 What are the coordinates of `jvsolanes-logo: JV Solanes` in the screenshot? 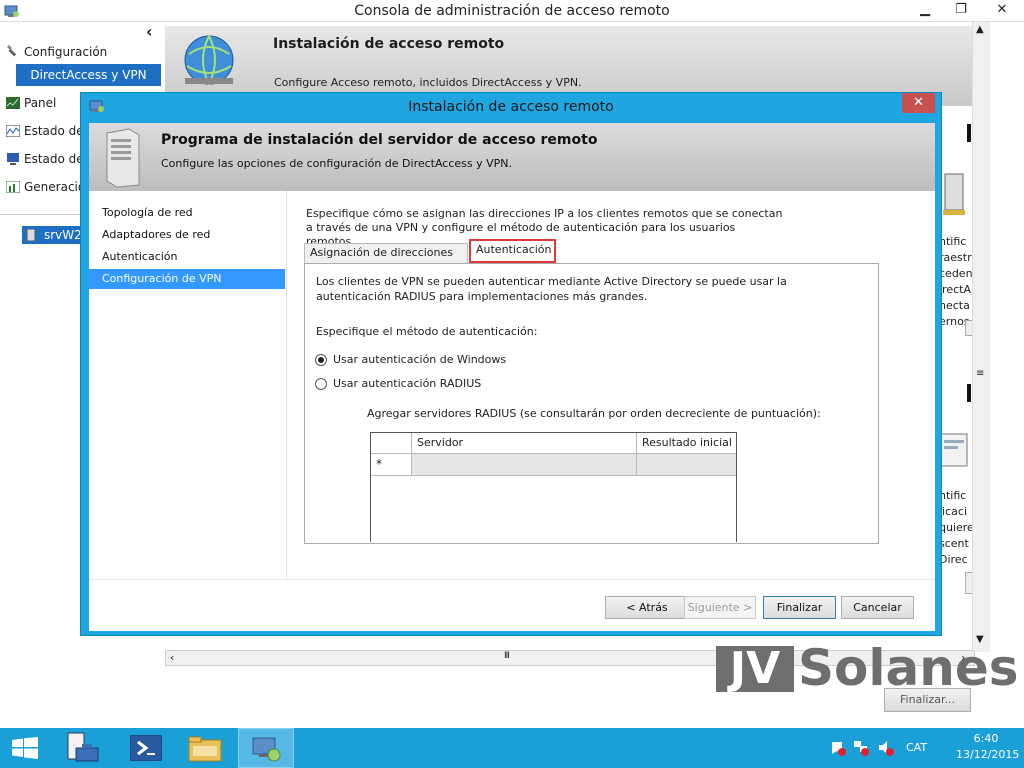 It's located at (867, 668).